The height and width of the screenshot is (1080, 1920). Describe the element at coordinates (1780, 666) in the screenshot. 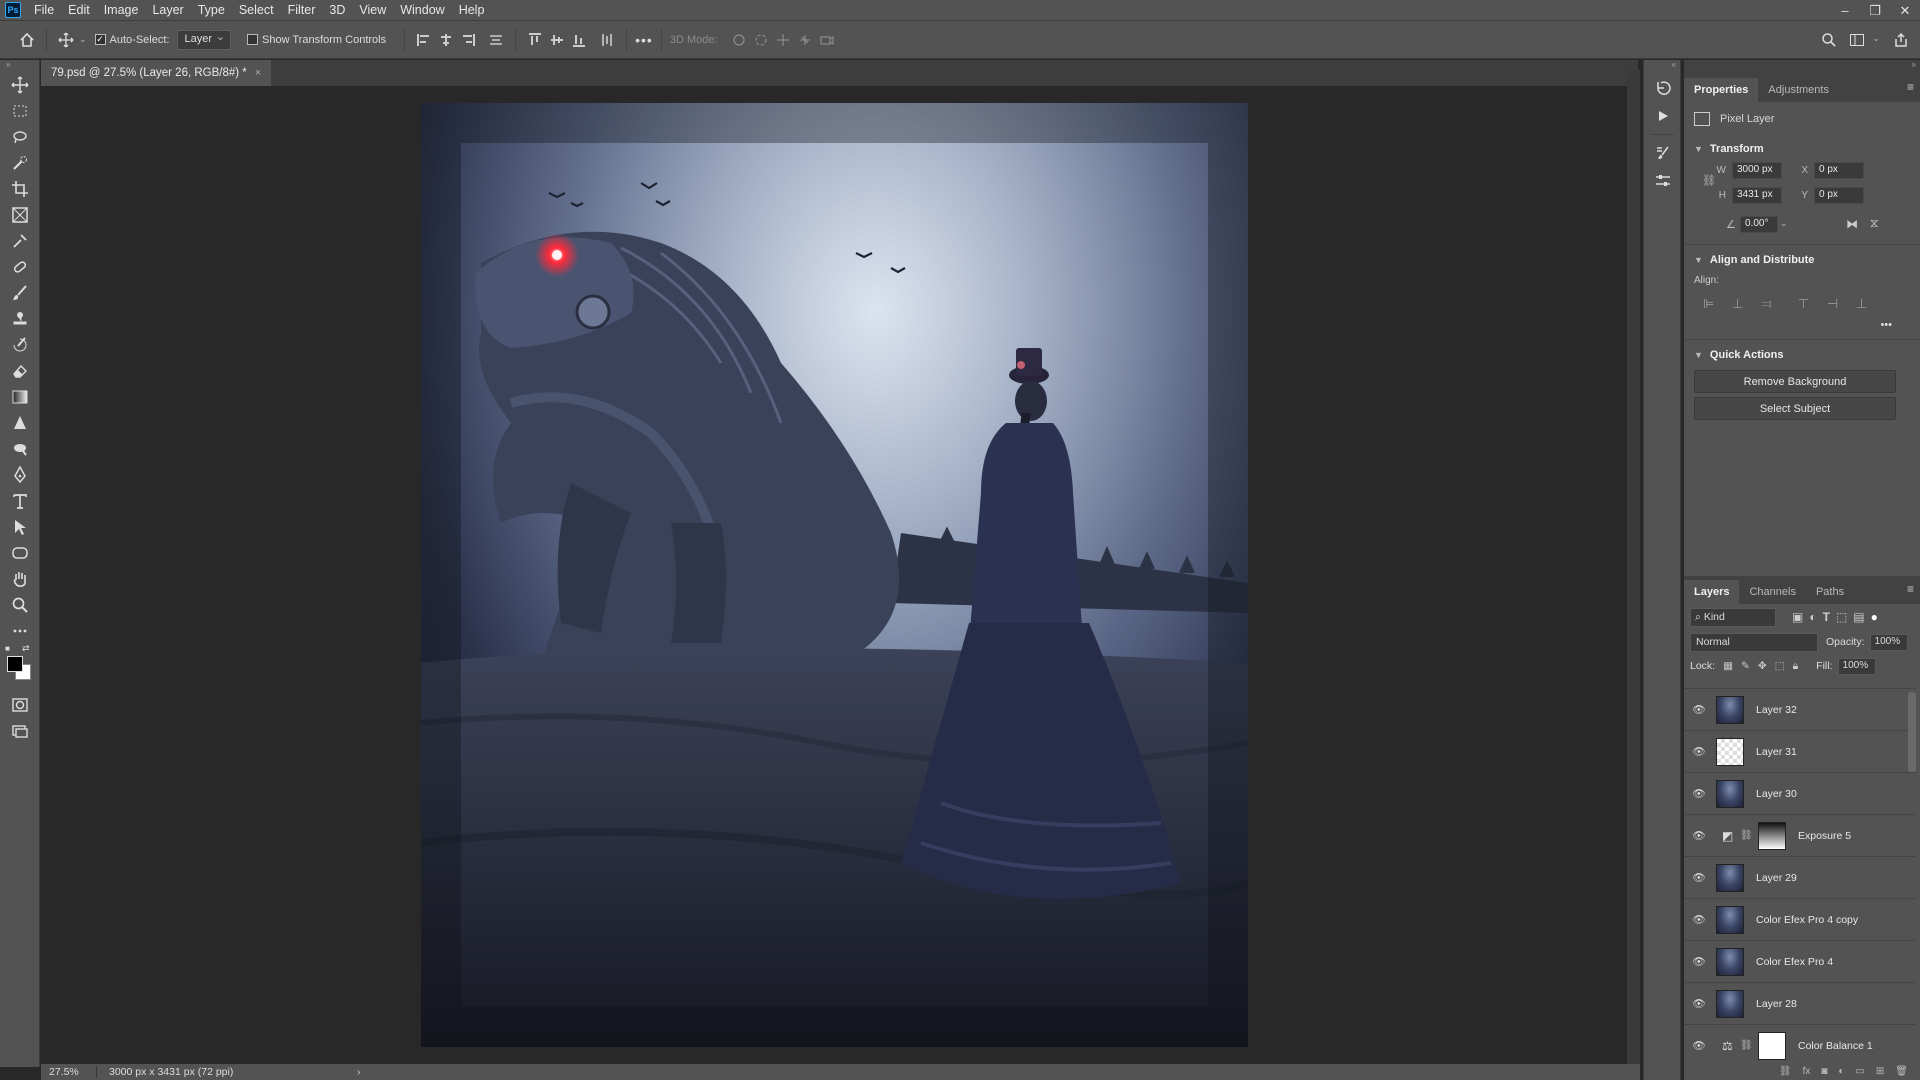

I see `lock-artboard-icon: ⬚` at that location.